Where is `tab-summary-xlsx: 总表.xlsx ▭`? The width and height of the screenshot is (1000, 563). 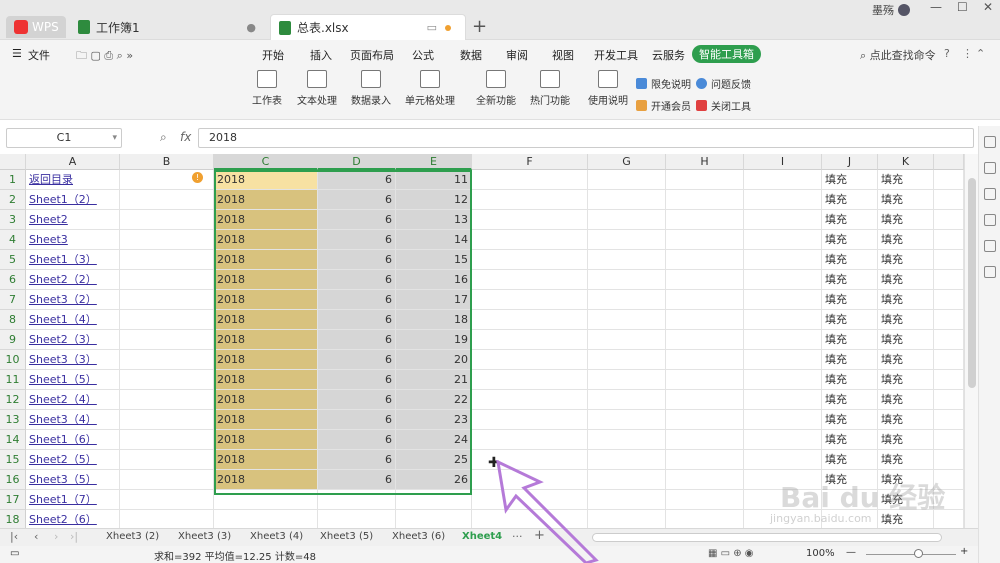
tab-summary-xlsx: 总表.xlsx ▭ is located at coordinates (368, 27).